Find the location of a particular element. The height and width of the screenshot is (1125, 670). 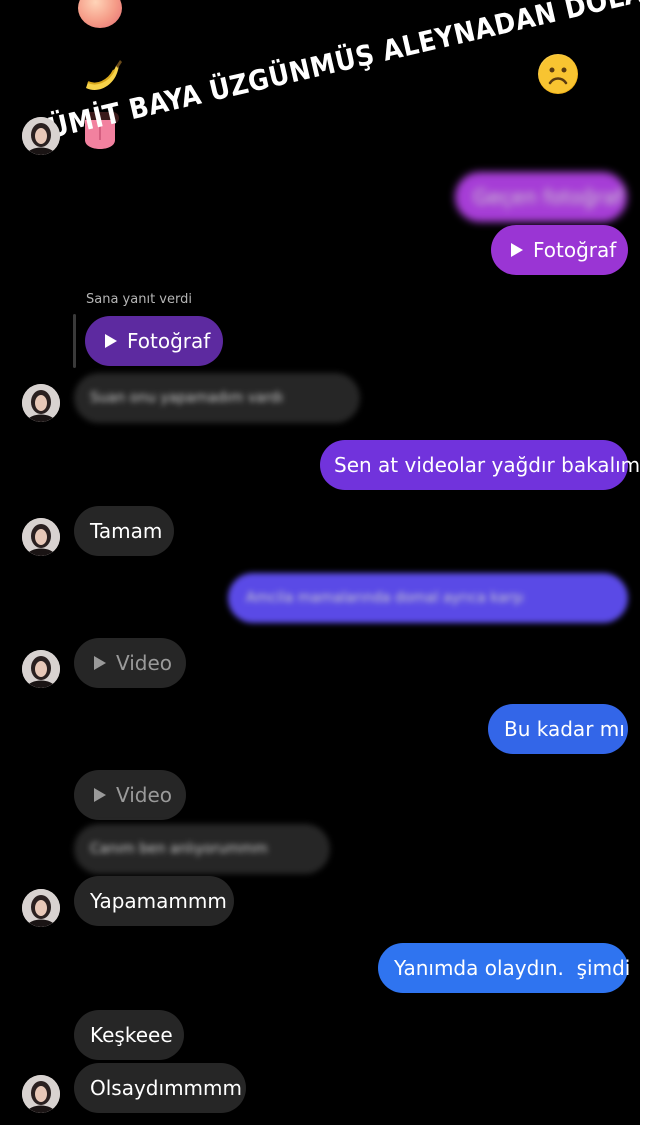

message-bubble-outgoing: Geçen fotoğraf is located at coordinates (541, 197).